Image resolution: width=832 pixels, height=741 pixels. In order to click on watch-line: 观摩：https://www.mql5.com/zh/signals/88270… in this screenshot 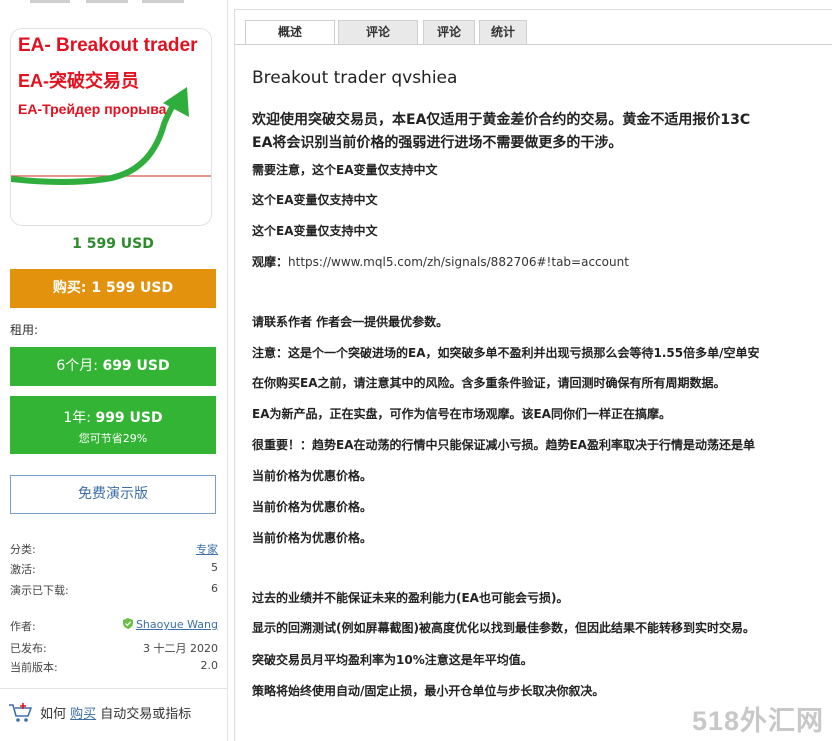, I will do `click(440, 261)`.